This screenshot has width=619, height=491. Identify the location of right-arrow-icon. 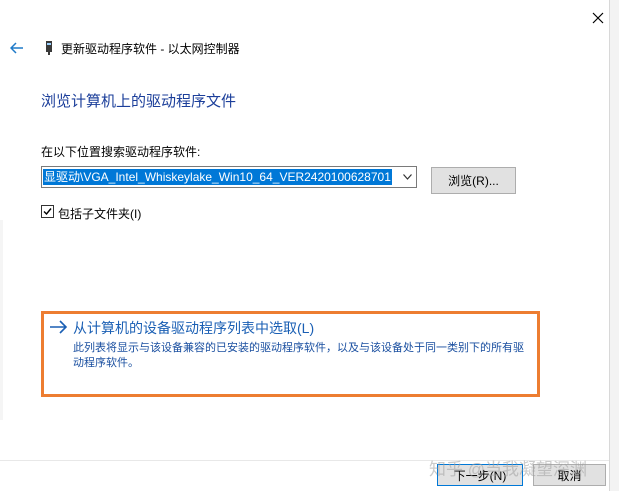
(59, 327).